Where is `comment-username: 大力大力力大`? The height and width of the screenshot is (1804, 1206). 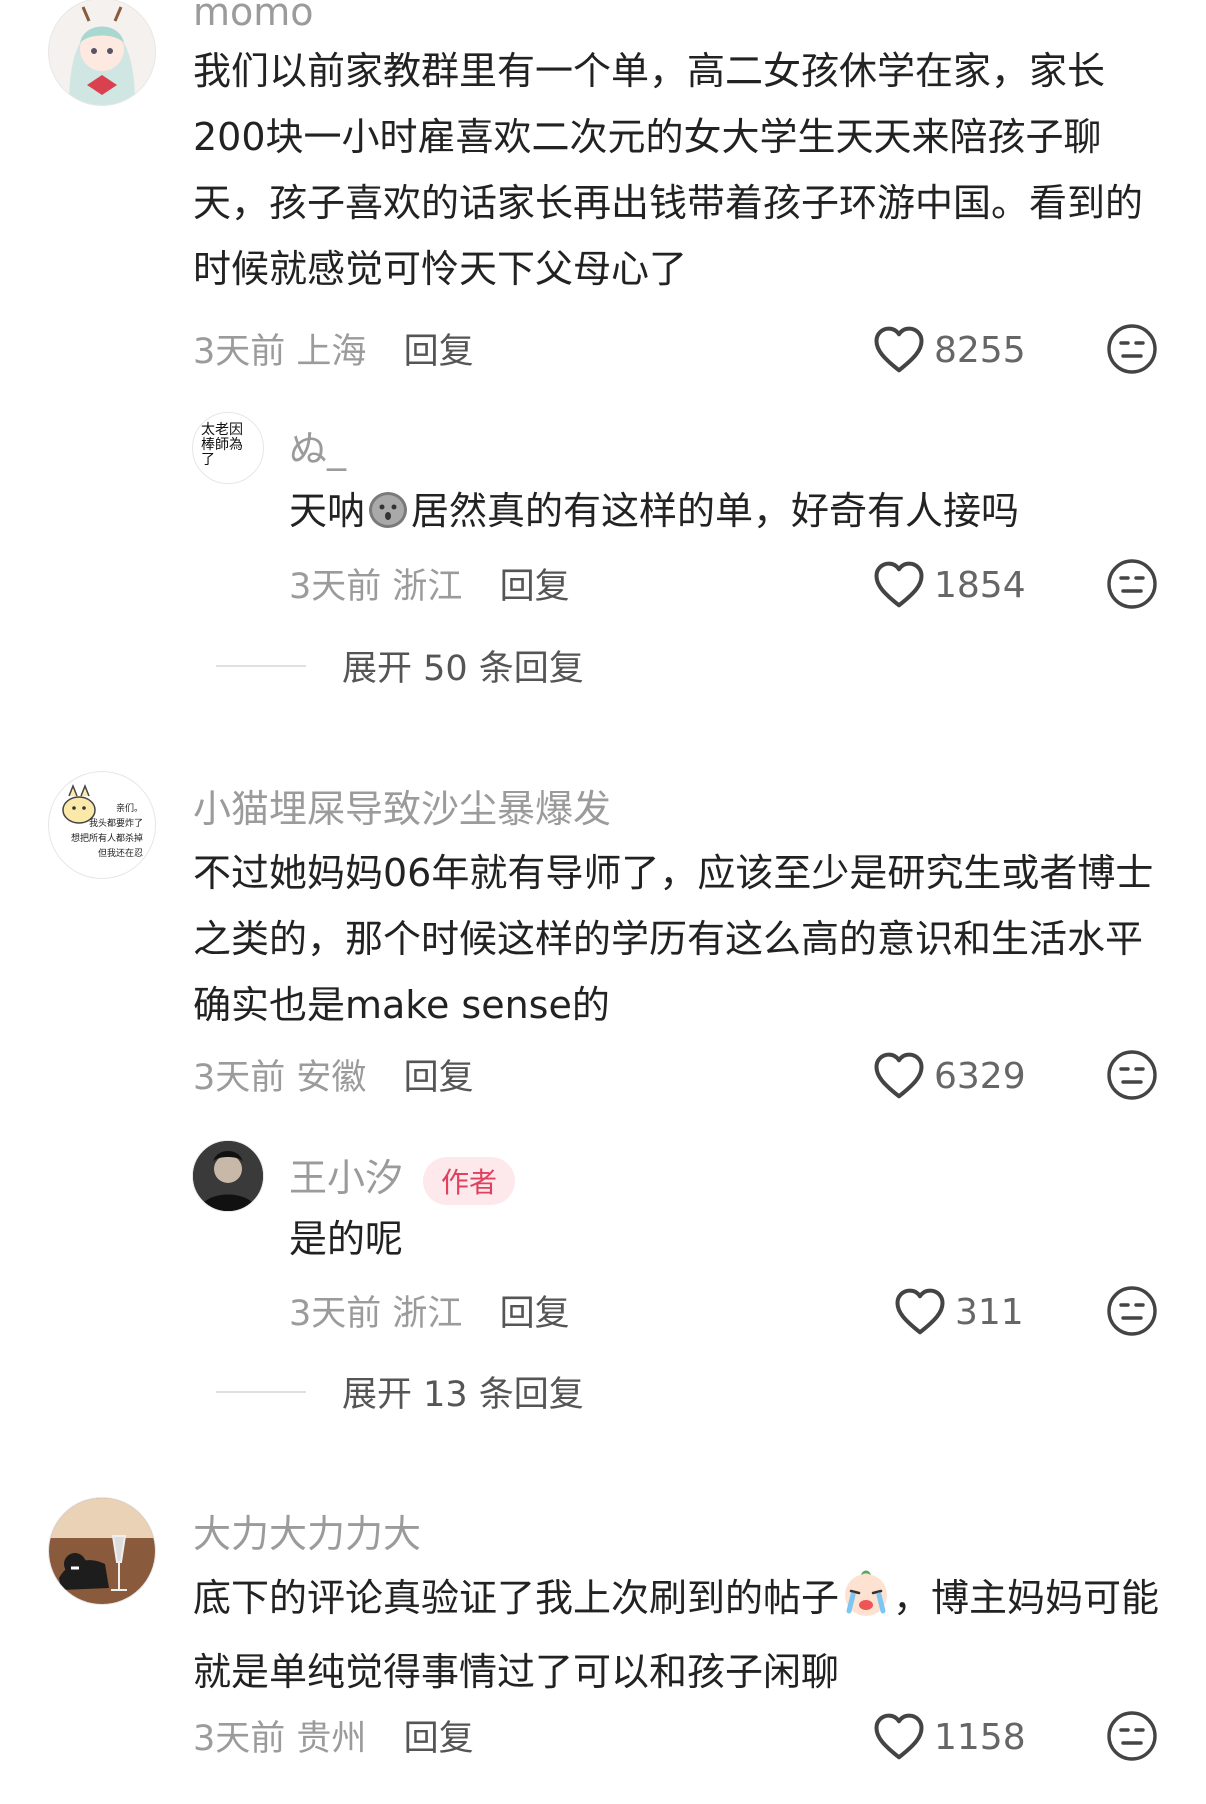
comment-username: 大力大力力大 is located at coordinates (307, 1530).